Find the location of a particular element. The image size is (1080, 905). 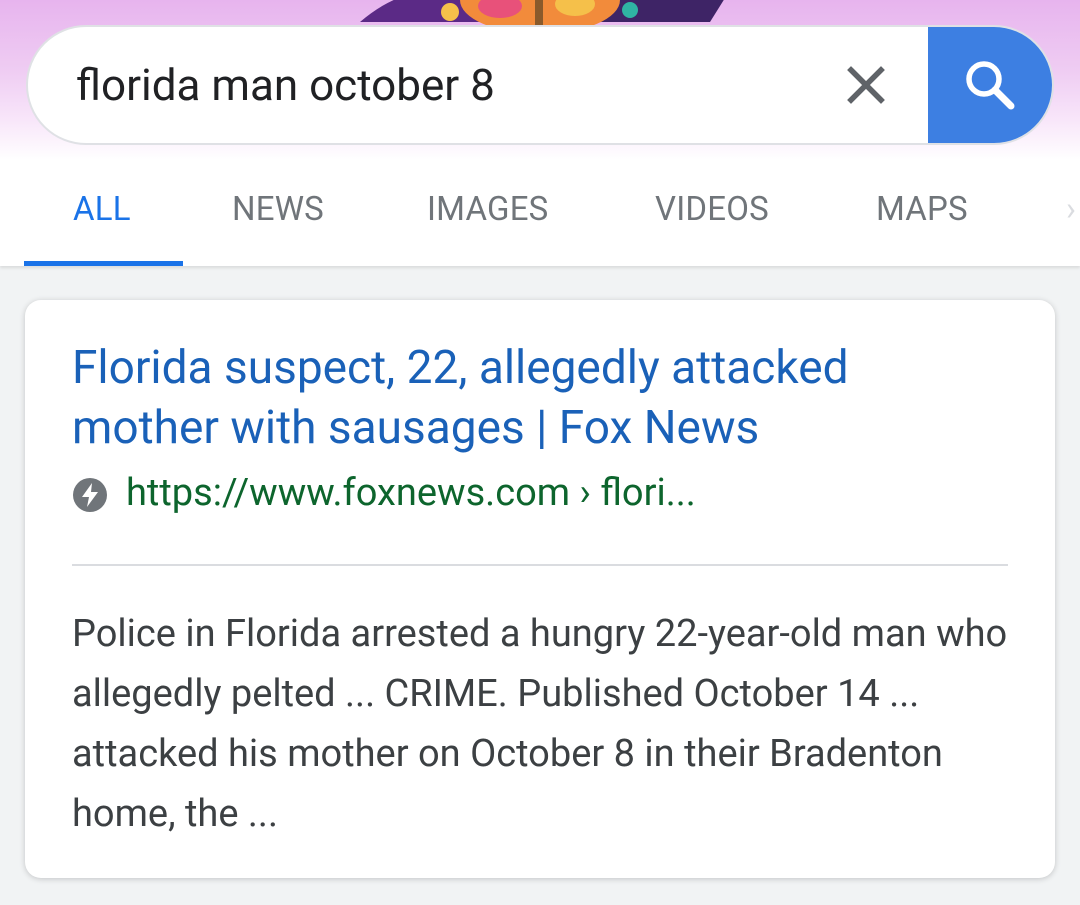

clear-search-button is located at coordinates (866, 85).